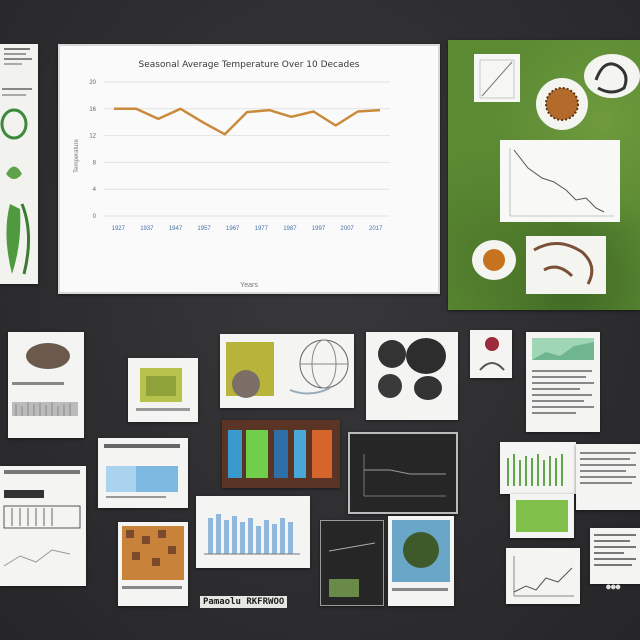 Image resolution: width=640 pixels, height=640 pixels. I want to click on blue-block-chart, so click(142, 471).